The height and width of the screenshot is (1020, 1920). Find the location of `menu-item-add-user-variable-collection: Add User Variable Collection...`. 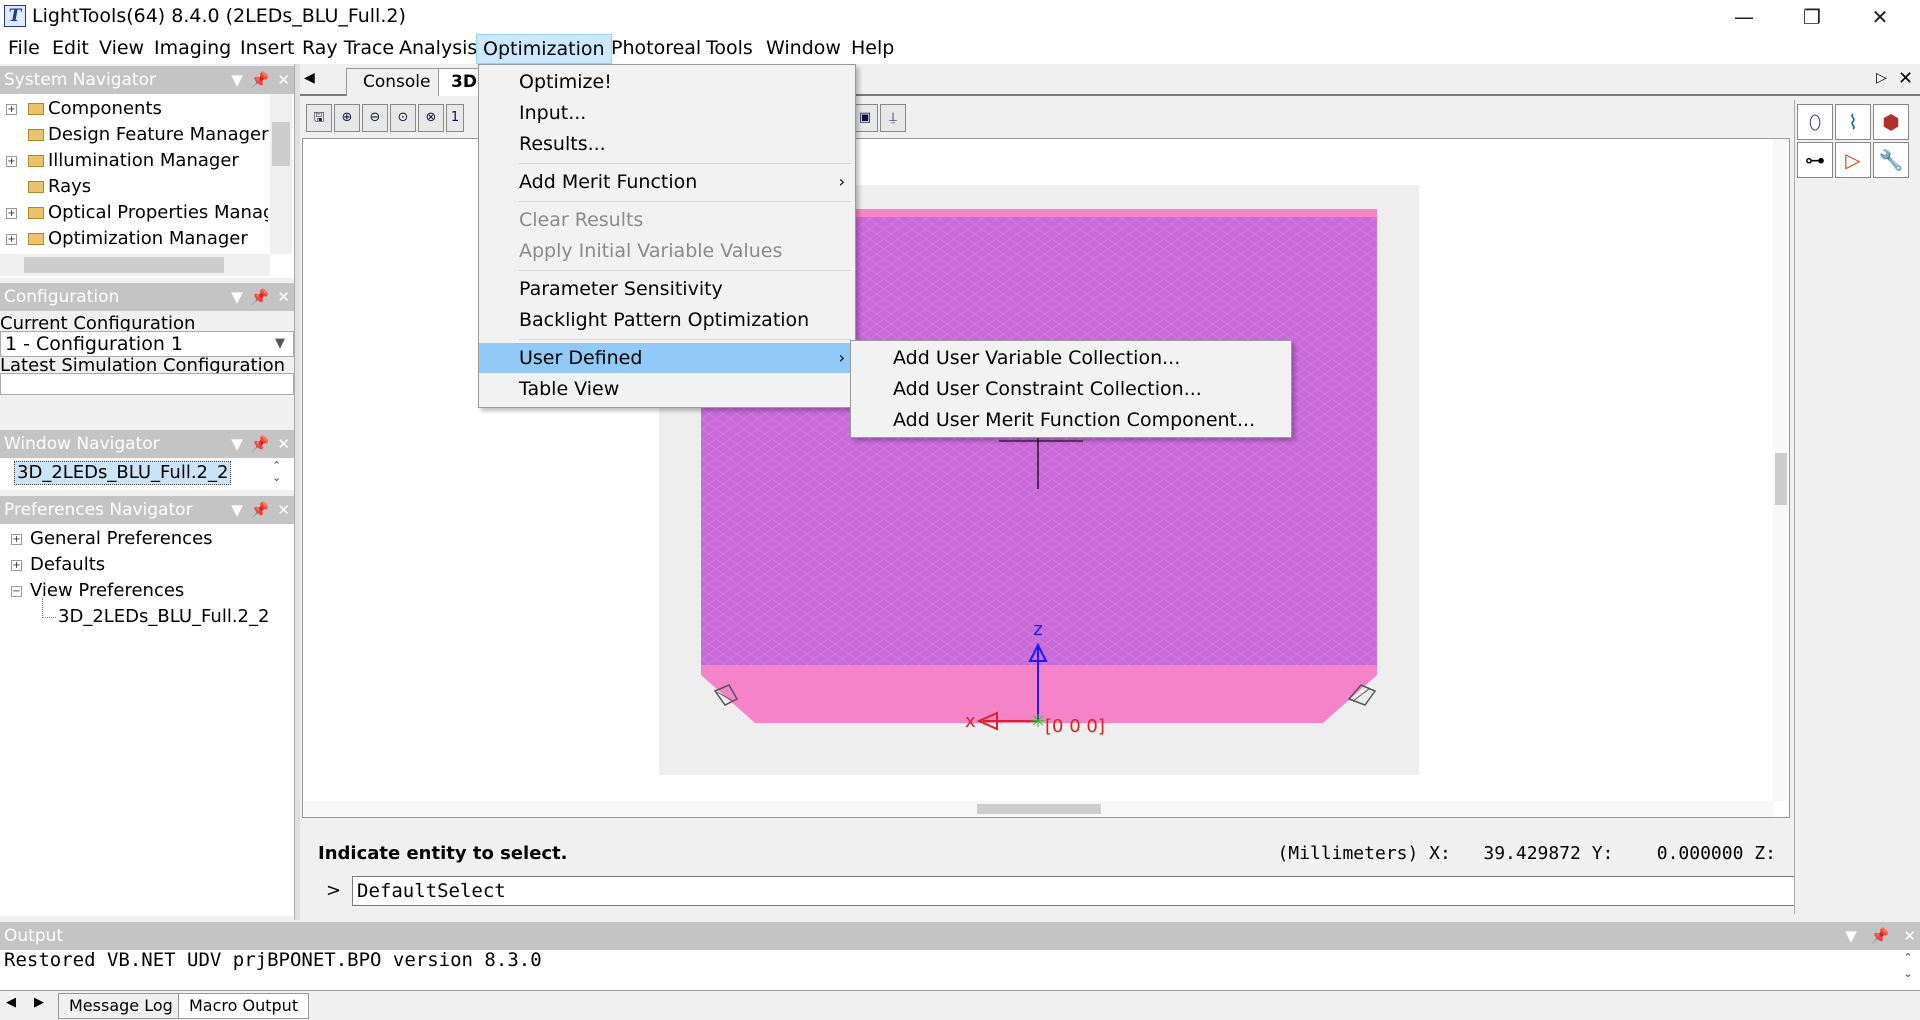

menu-item-add-user-variable-collection: Add User Variable Collection... is located at coordinates (1071, 358).